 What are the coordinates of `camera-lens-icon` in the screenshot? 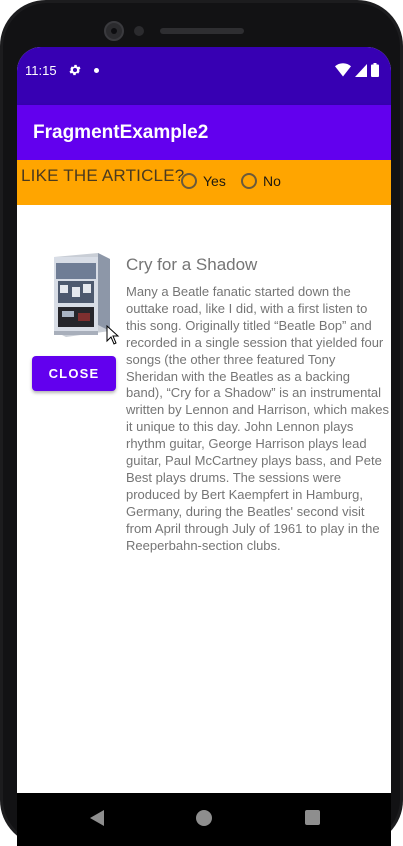 It's located at (114, 31).